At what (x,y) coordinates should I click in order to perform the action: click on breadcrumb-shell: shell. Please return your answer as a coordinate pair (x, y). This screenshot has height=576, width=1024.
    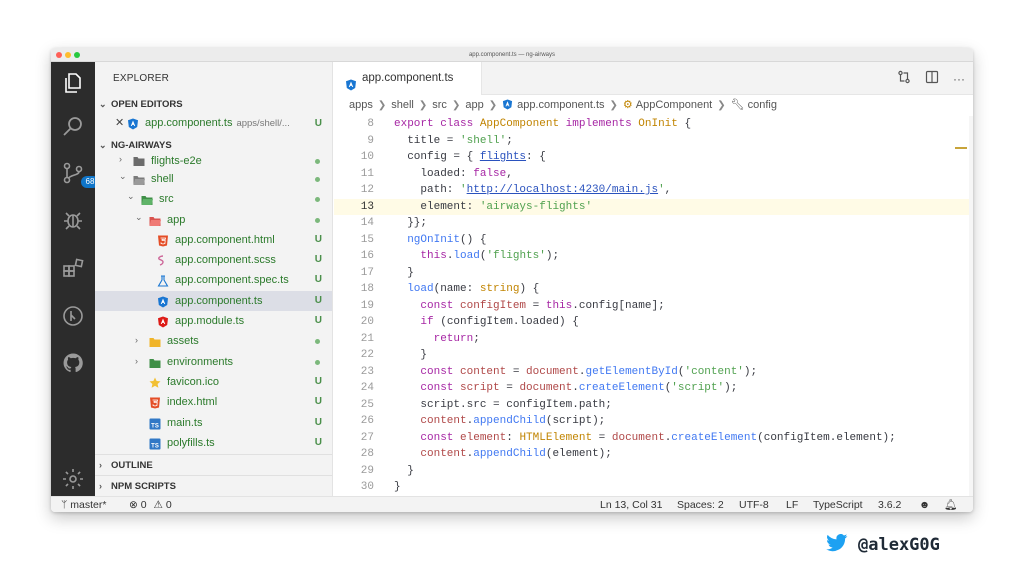
    Looking at the image, I should click on (402, 105).